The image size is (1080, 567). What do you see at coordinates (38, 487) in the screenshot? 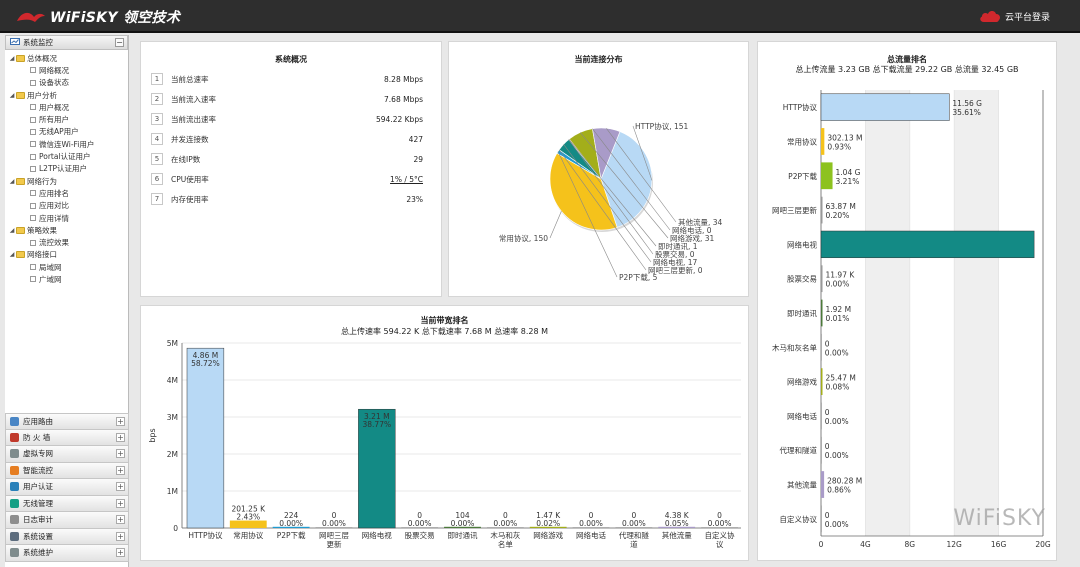
I see `menu-label: 用户认证` at bounding box center [38, 487].